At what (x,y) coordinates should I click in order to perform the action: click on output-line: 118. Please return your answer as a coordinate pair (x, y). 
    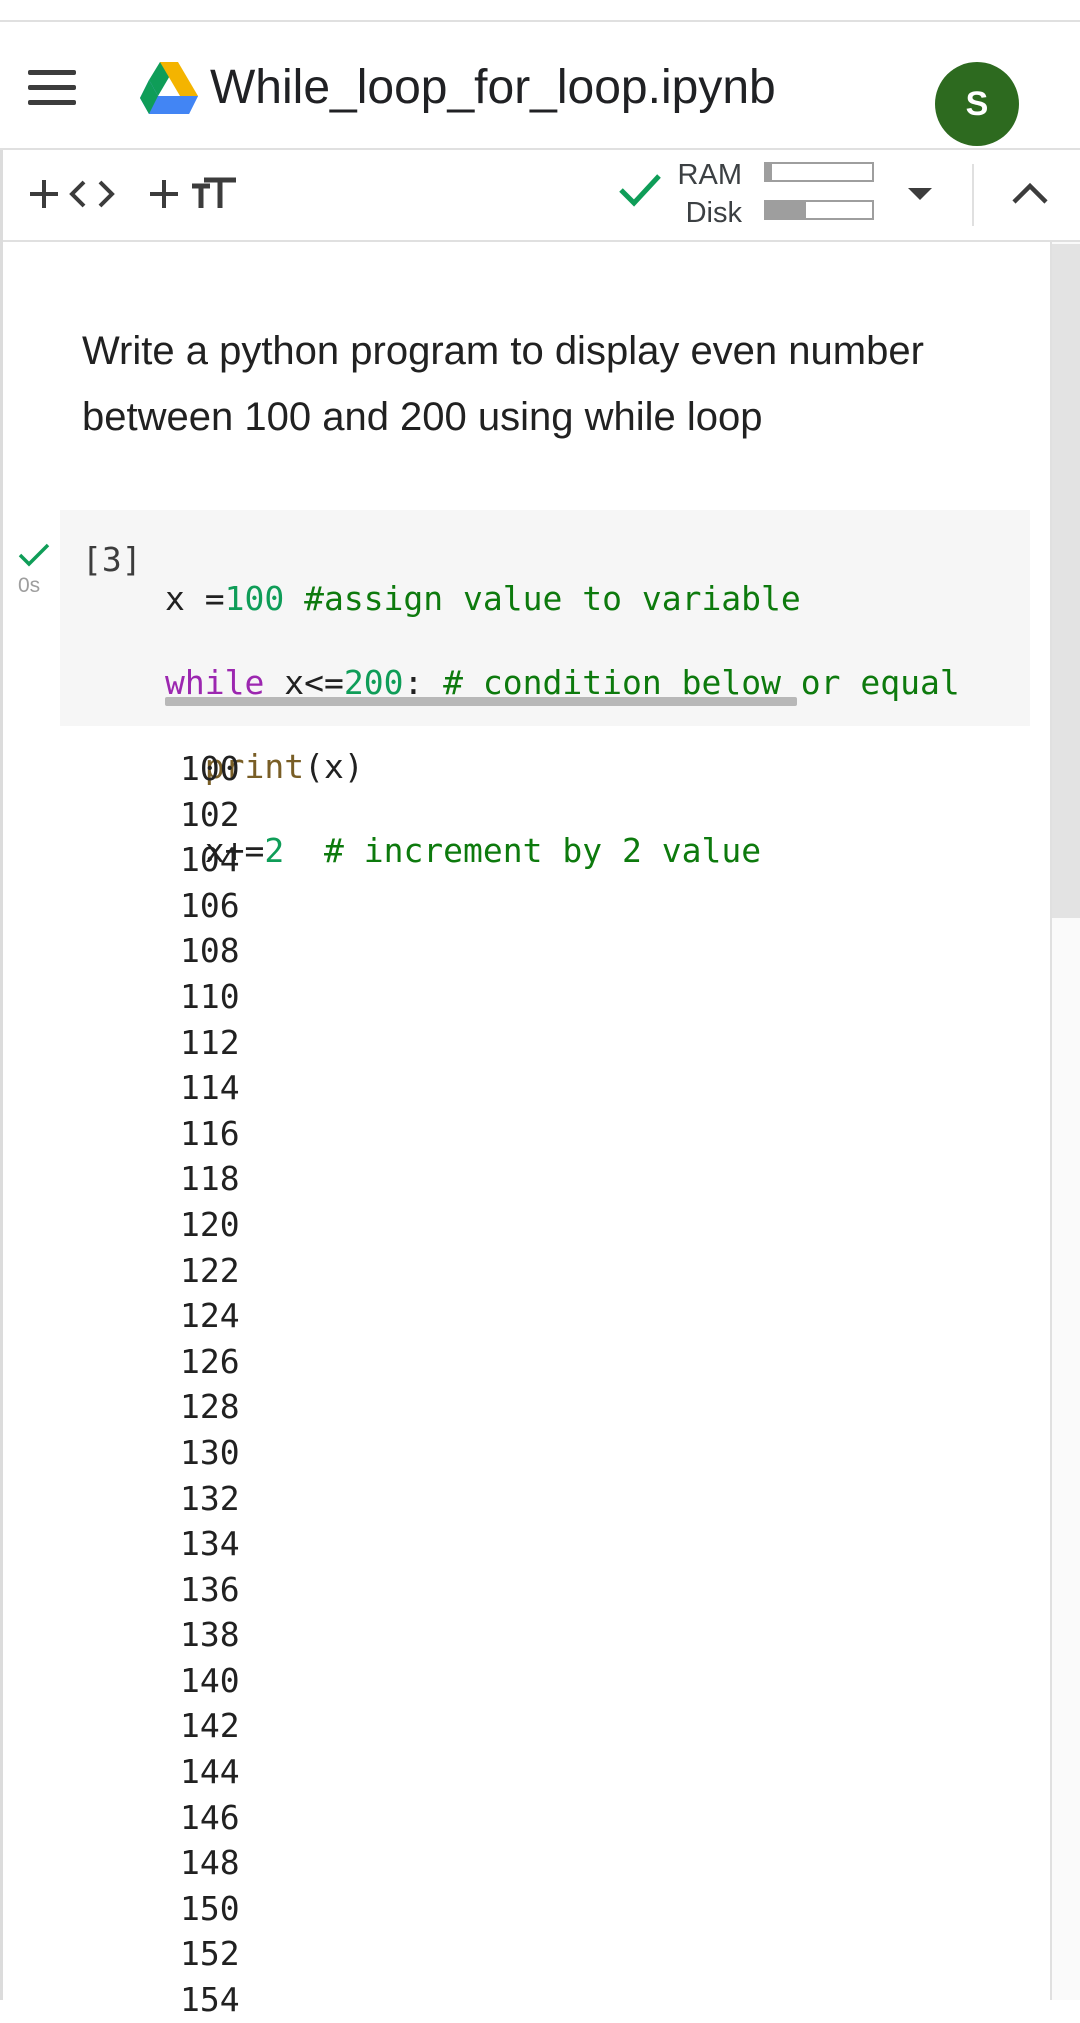
    Looking at the image, I should click on (210, 1179).